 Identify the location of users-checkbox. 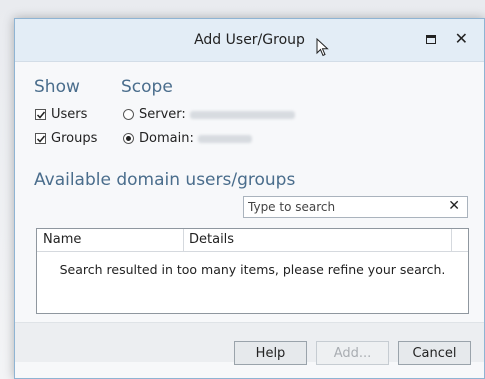
(40, 114).